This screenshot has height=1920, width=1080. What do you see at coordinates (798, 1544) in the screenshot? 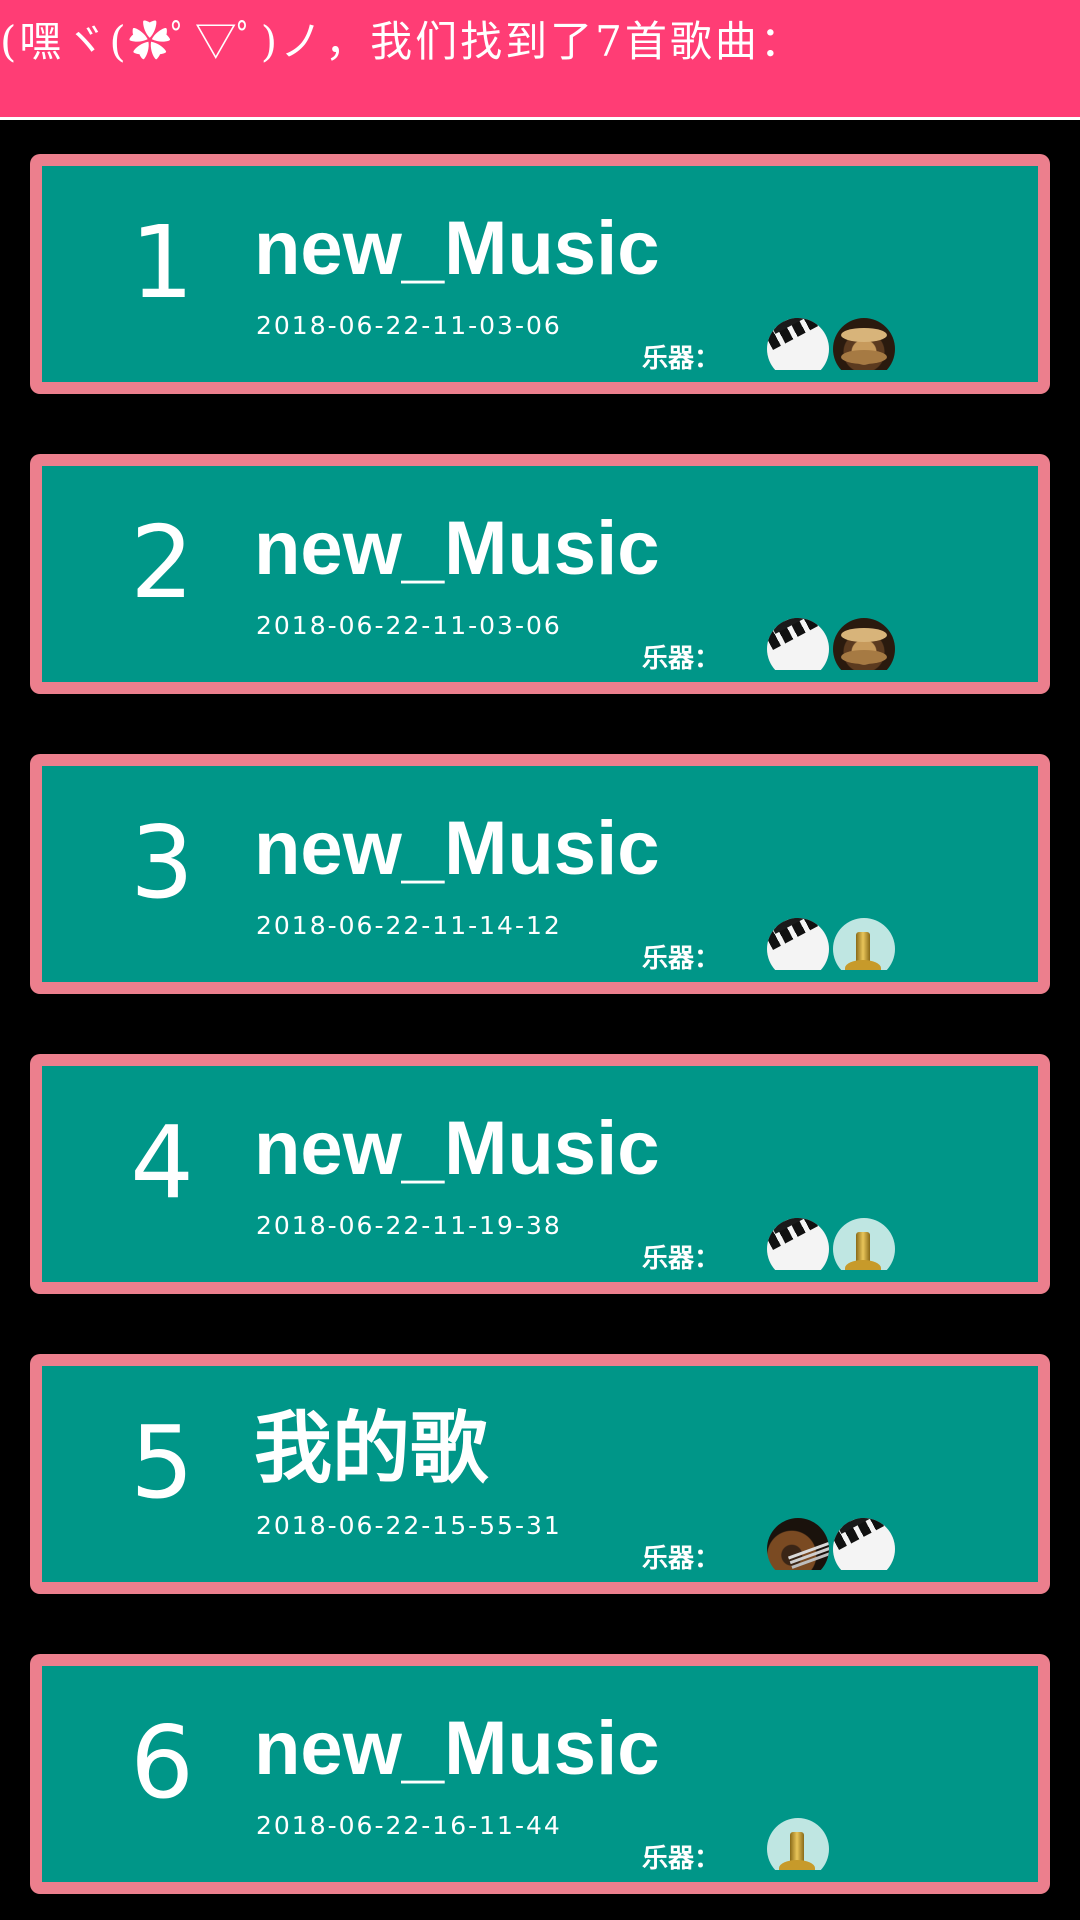
I see `guitar-icon` at bounding box center [798, 1544].